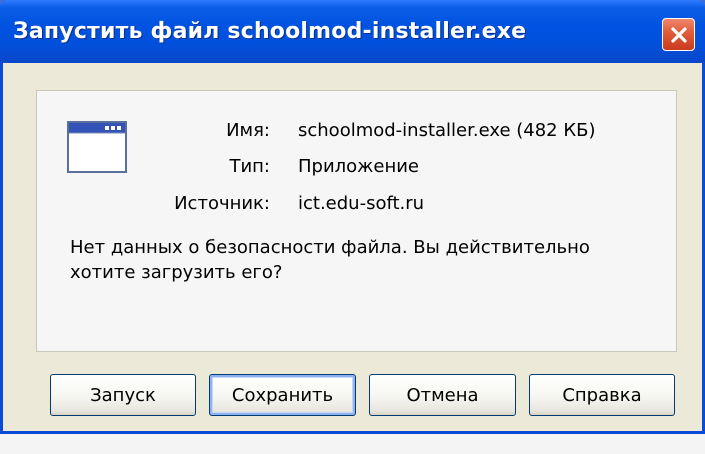 Image resolution: width=705 pixels, height=454 pixels. What do you see at coordinates (602, 395) in the screenshot?
I see `help-button: Справка` at bounding box center [602, 395].